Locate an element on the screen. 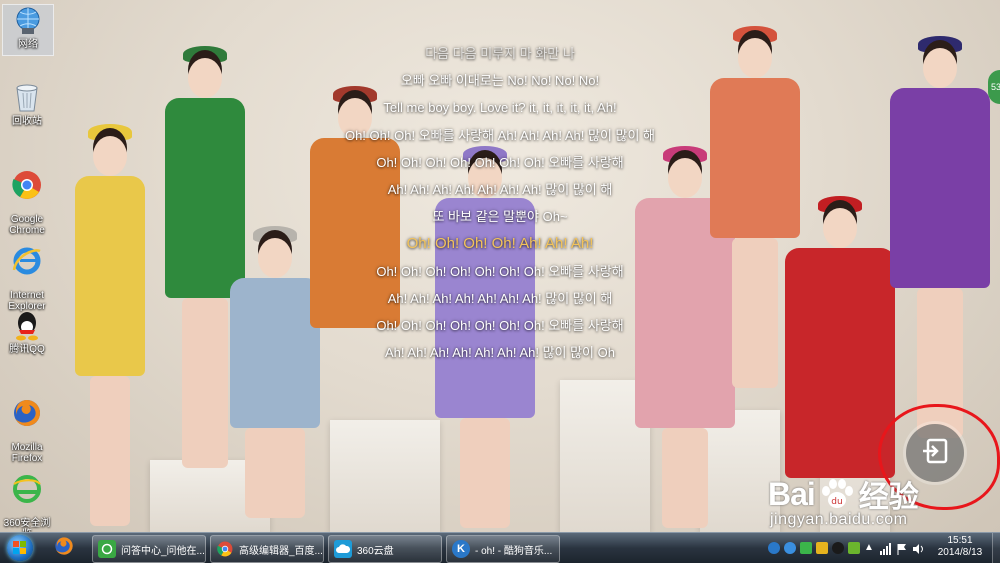 This screenshot has height=563, width=1000. desktop-icon-recycle-bin: 回收站 is located at coordinates (27, 104).